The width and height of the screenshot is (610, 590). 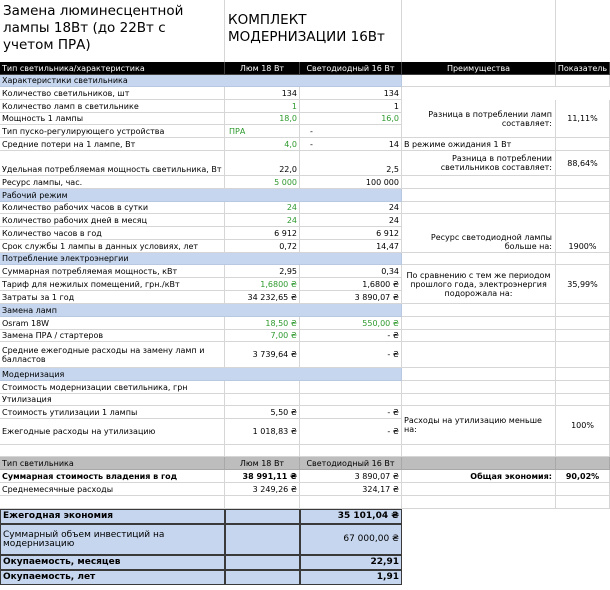 What do you see at coordinates (262, 476) in the screenshot?
I see `tco-lum: 38 991,11 ₴` at bounding box center [262, 476].